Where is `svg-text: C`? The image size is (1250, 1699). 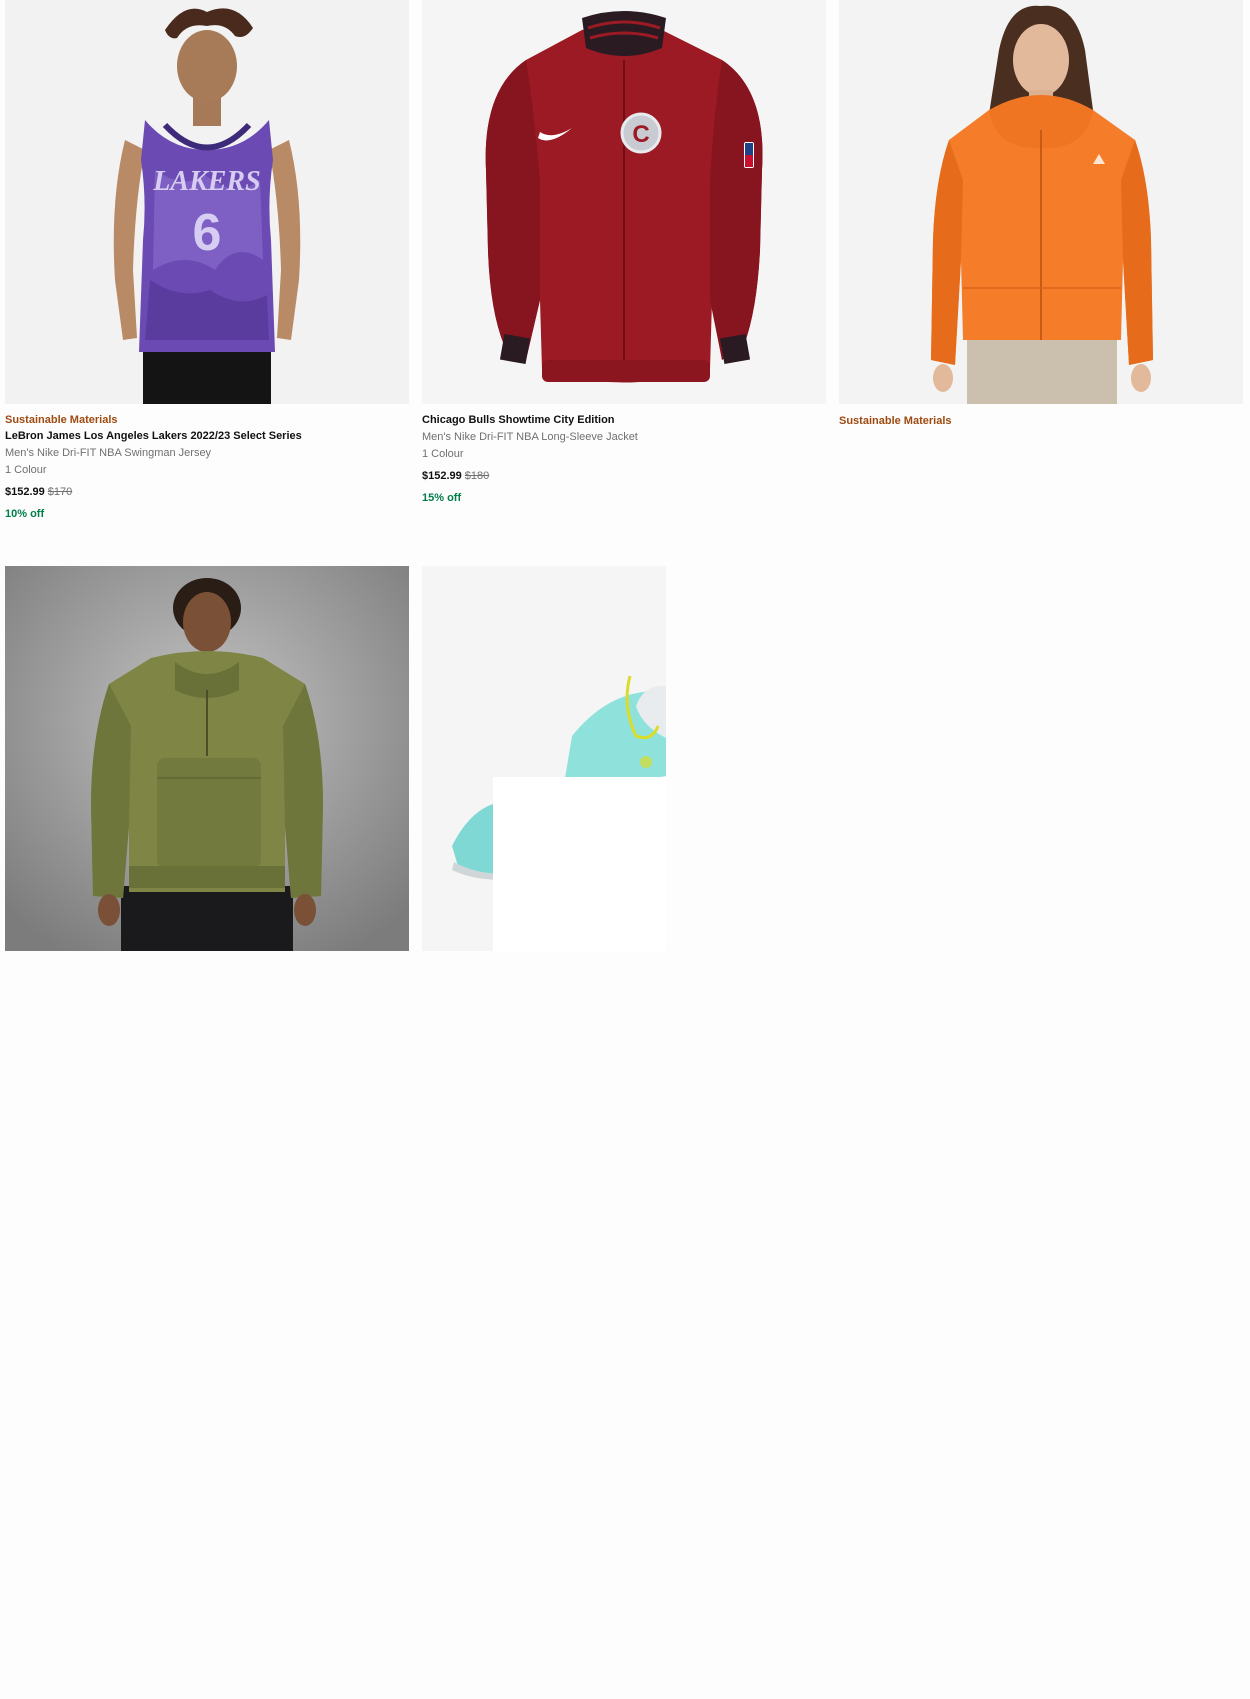 svg-text: C is located at coordinates (640, 134).